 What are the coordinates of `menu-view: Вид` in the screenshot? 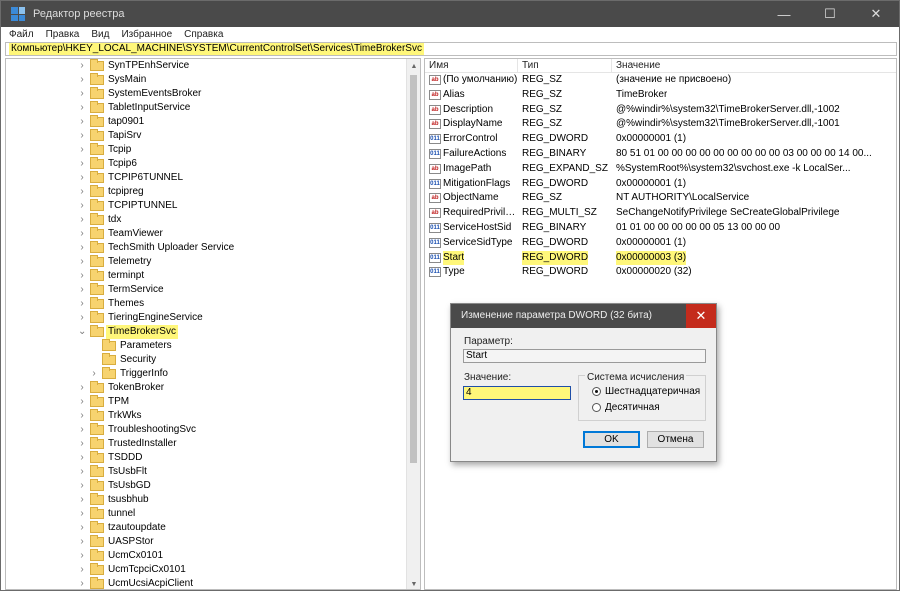 It's located at (100, 34).